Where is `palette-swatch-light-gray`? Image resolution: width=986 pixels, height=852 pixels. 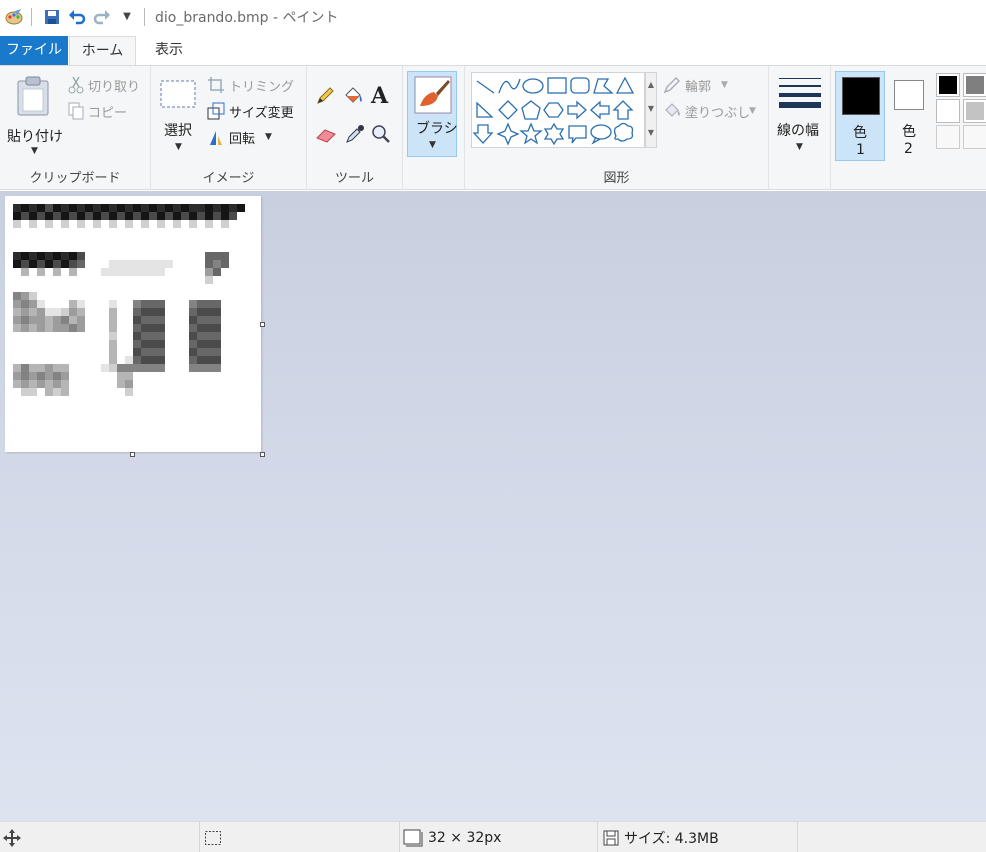 palette-swatch-light-gray is located at coordinates (974, 111).